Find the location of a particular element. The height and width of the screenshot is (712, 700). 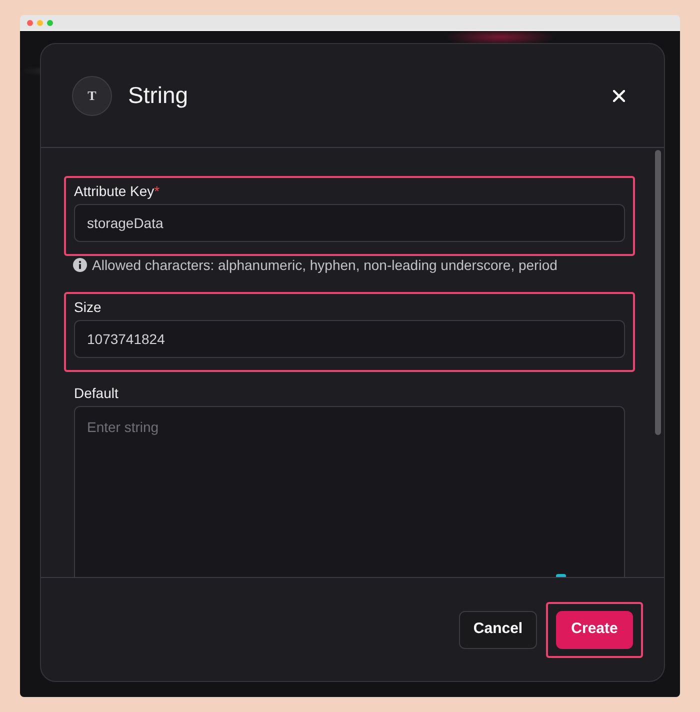

cancel-button: Cancel is located at coordinates (498, 629).